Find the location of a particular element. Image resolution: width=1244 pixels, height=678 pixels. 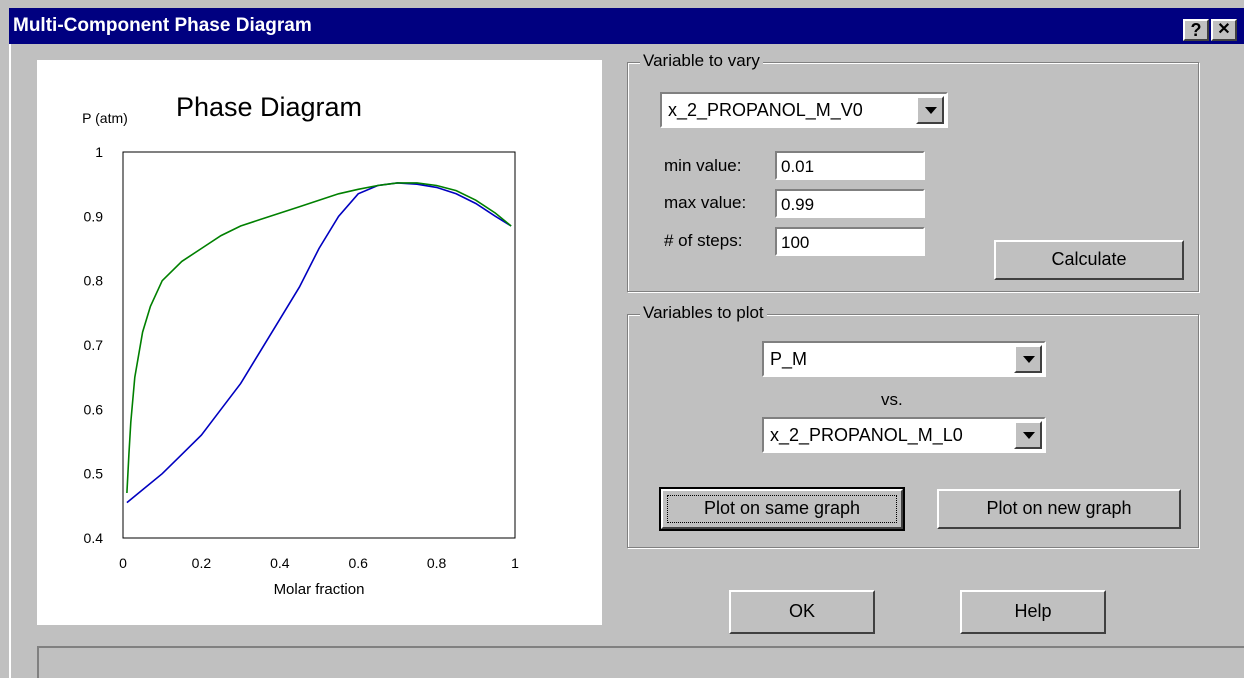

x-tick-label: 0.6 is located at coordinates (358, 563).